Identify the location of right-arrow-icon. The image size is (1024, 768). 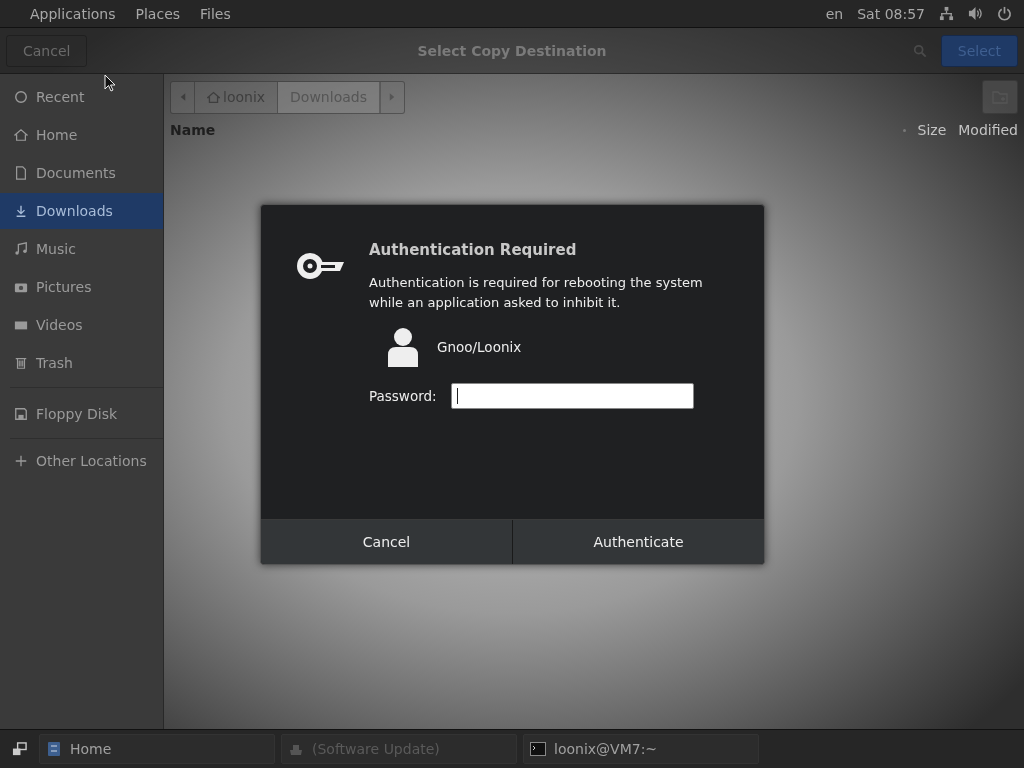
(392, 97).